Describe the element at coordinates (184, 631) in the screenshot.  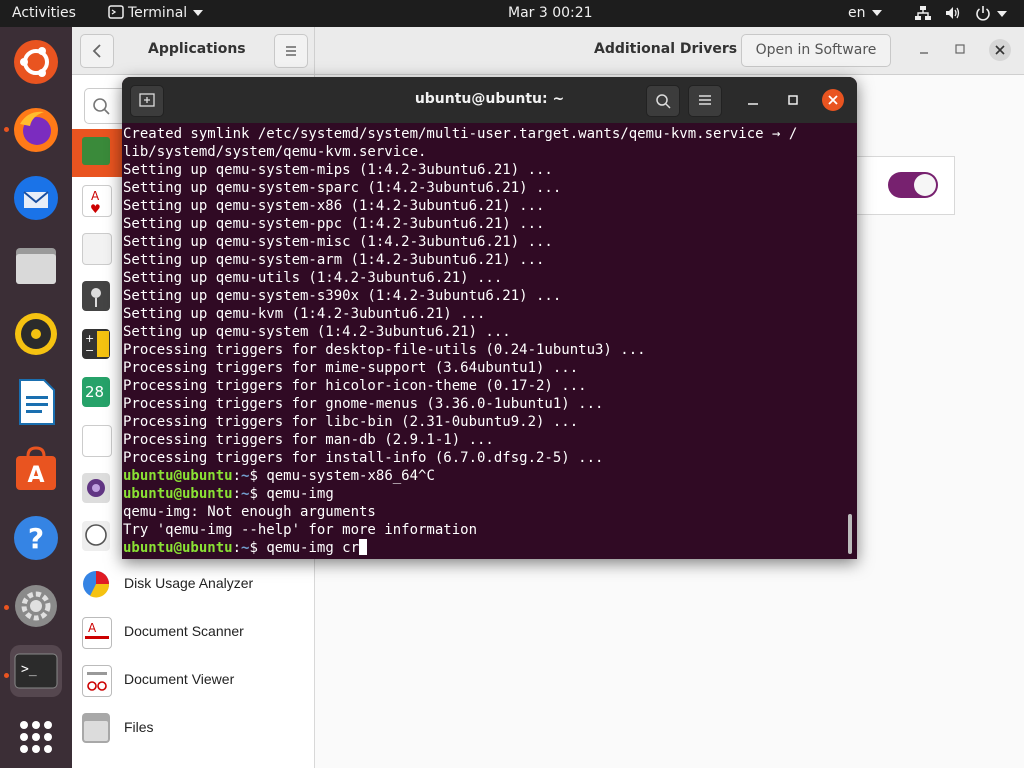
I see `app-name: Document Scanner` at that location.